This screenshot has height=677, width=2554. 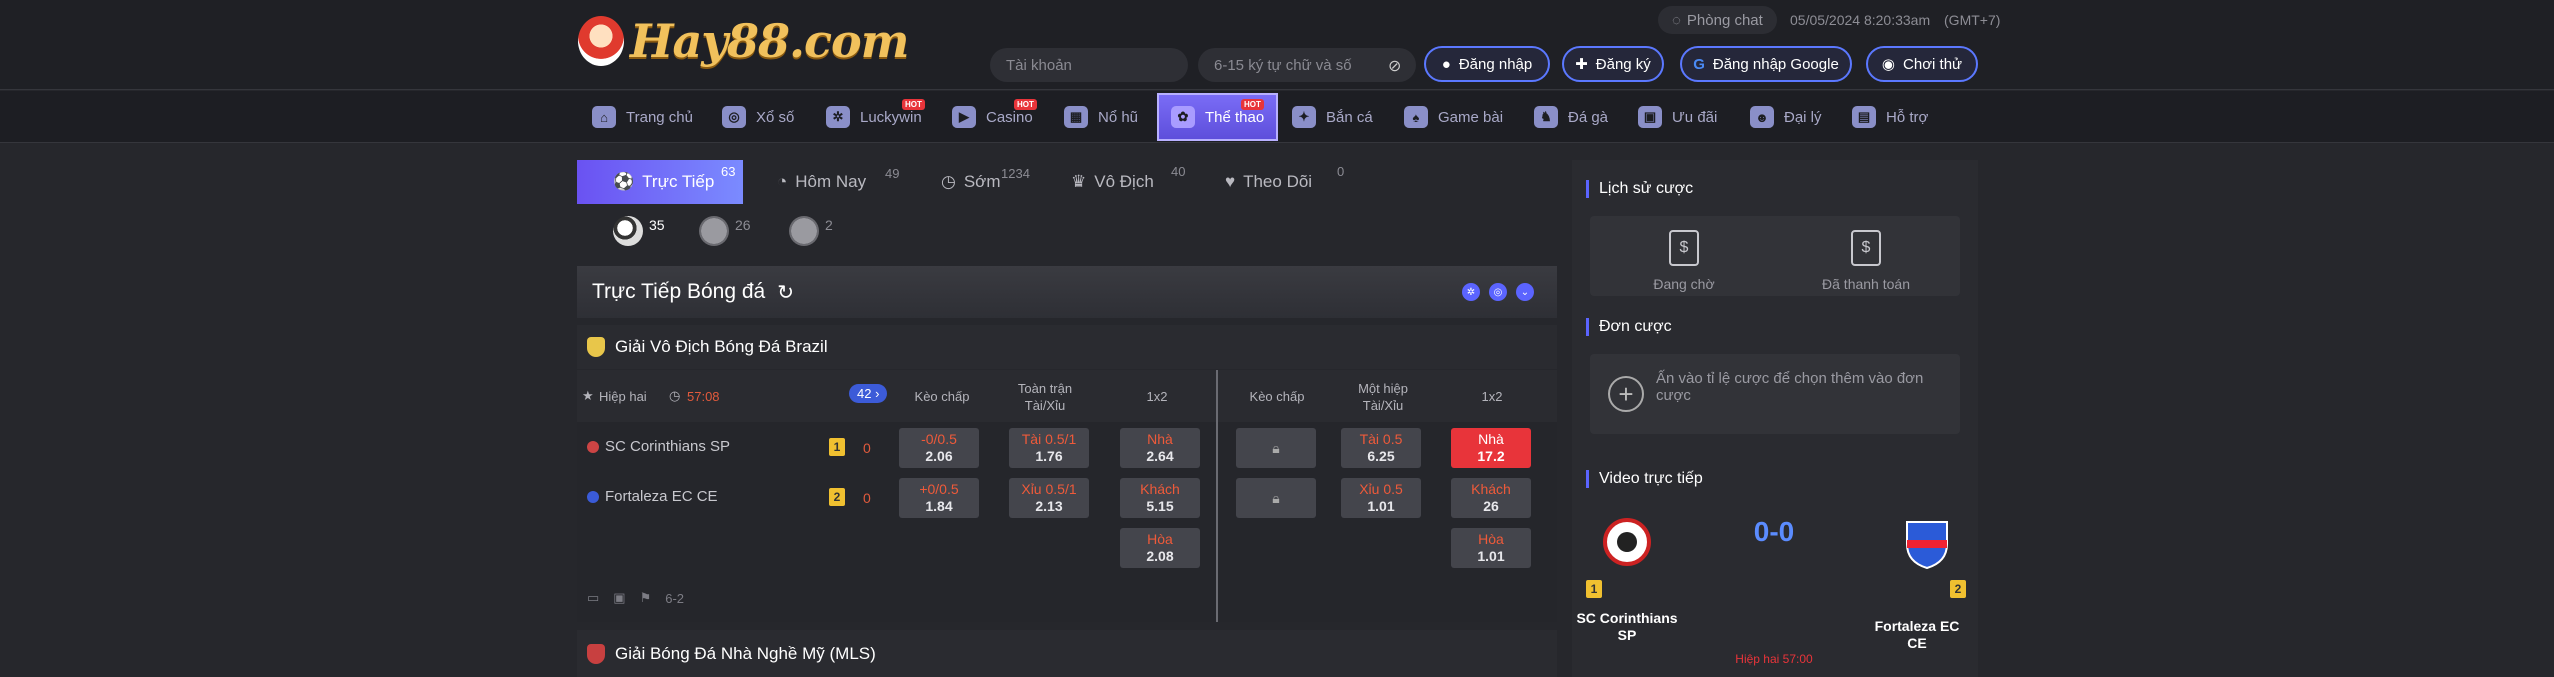 I want to click on odd-line: Hòa, so click(x=1491, y=539).